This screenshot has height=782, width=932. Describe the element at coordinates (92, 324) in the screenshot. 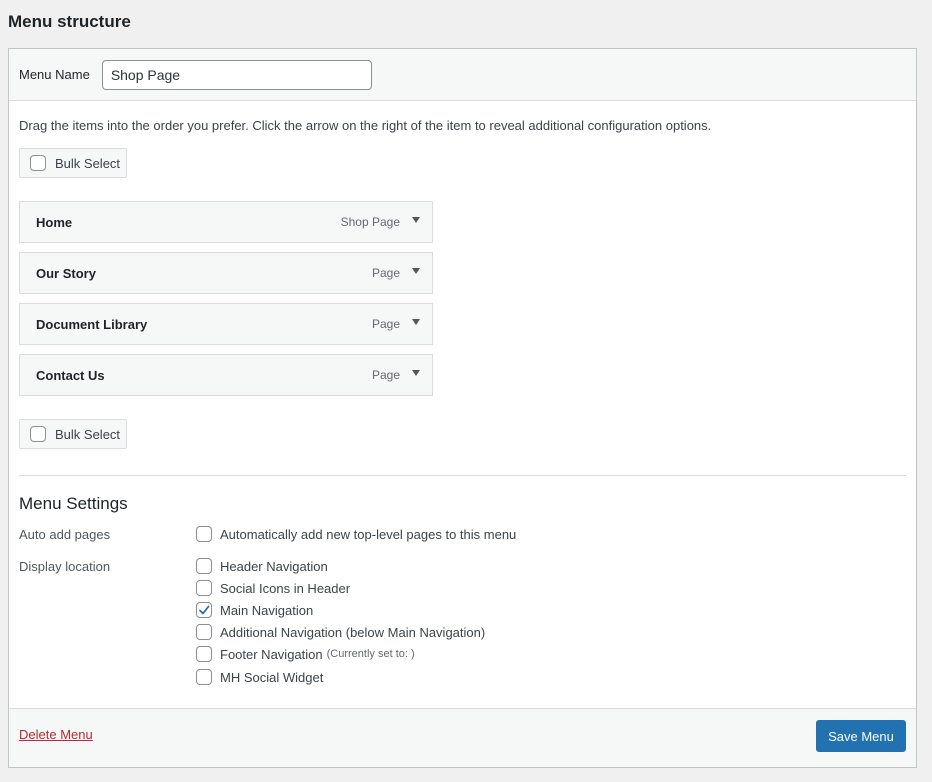

I see `menu-item-title: Document Library` at that location.